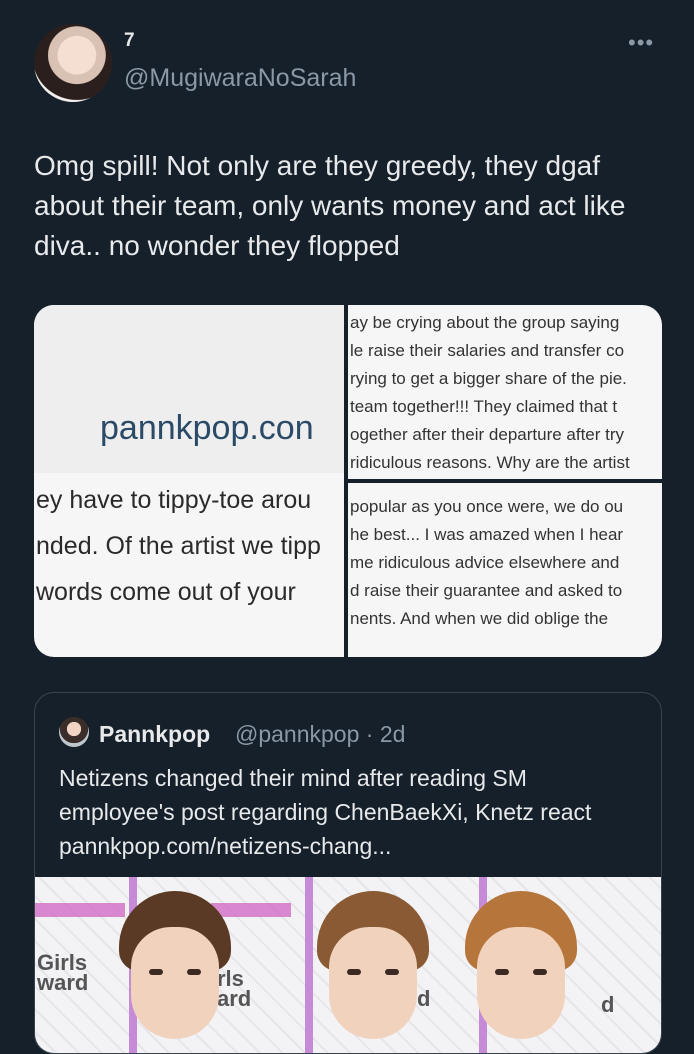 The width and height of the screenshot is (694, 1054). Describe the element at coordinates (487, 534) in the screenshot. I see `media-image-3-line: he best... I was amazed when I hear` at that location.